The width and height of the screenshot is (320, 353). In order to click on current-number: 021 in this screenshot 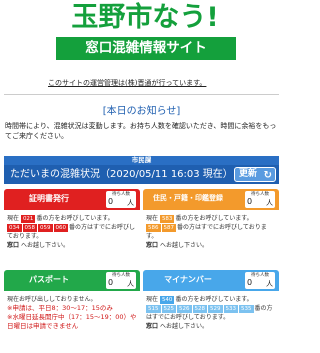, I will do `click(28, 219)`.